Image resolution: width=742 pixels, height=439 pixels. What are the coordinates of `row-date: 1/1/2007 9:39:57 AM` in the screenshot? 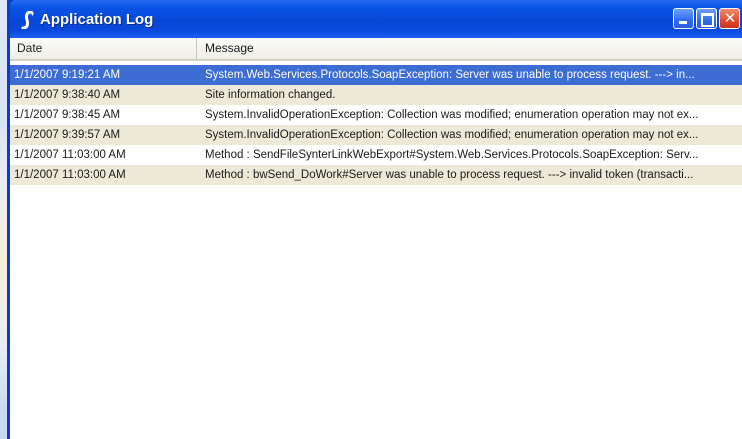 It's located at (67, 135).